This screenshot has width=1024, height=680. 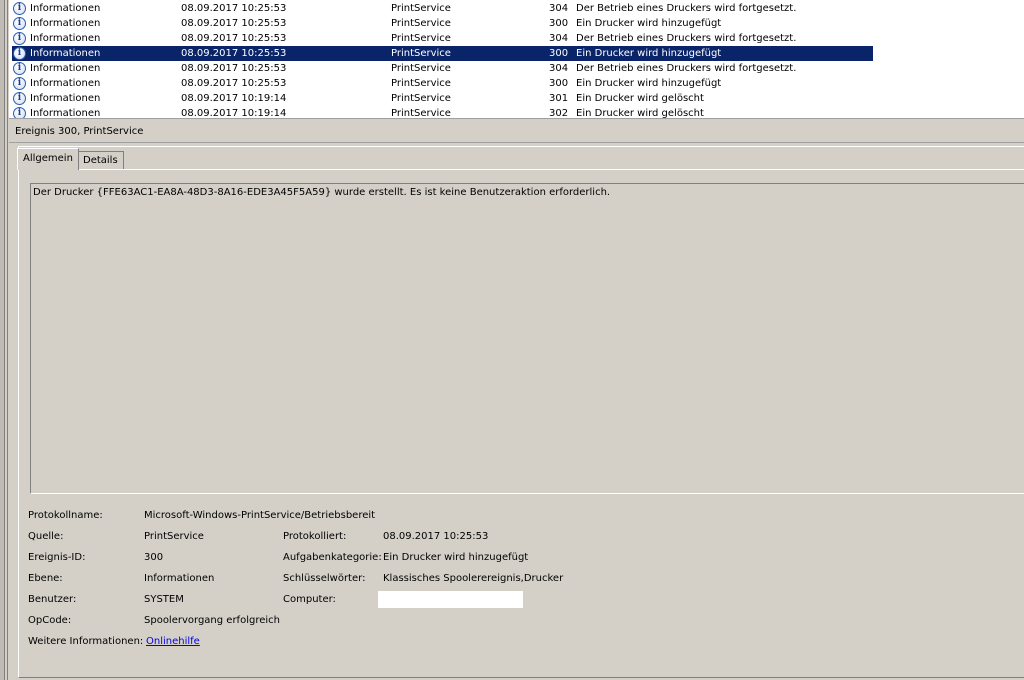 What do you see at coordinates (86, 641) in the screenshot?
I see `weitere-informationen-label: Weitere Informationen:` at bounding box center [86, 641].